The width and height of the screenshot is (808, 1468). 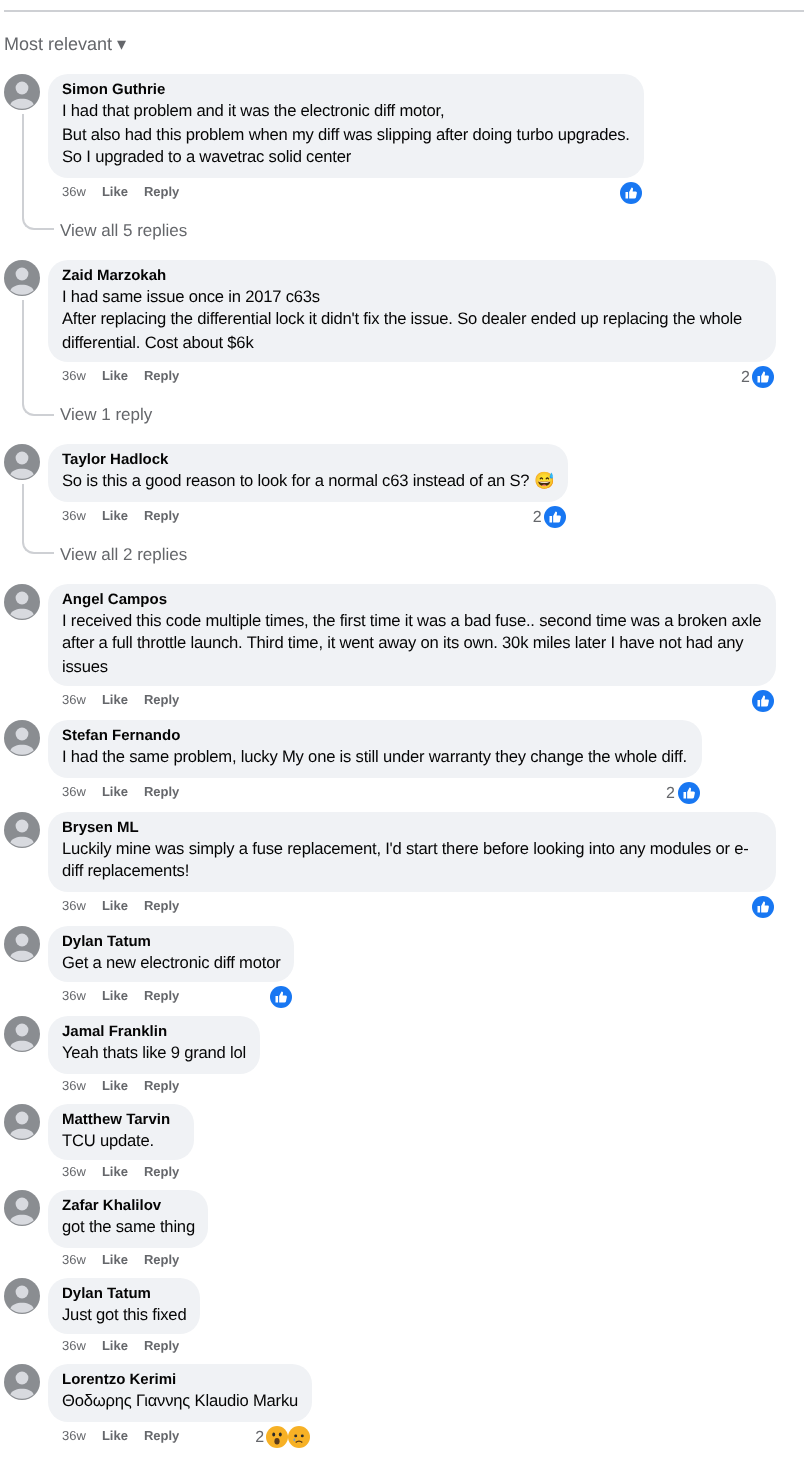 What do you see at coordinates (299, 1436) in the screenshot?
I see `sad-reaction-icon` at bounding box center [299, 1436].